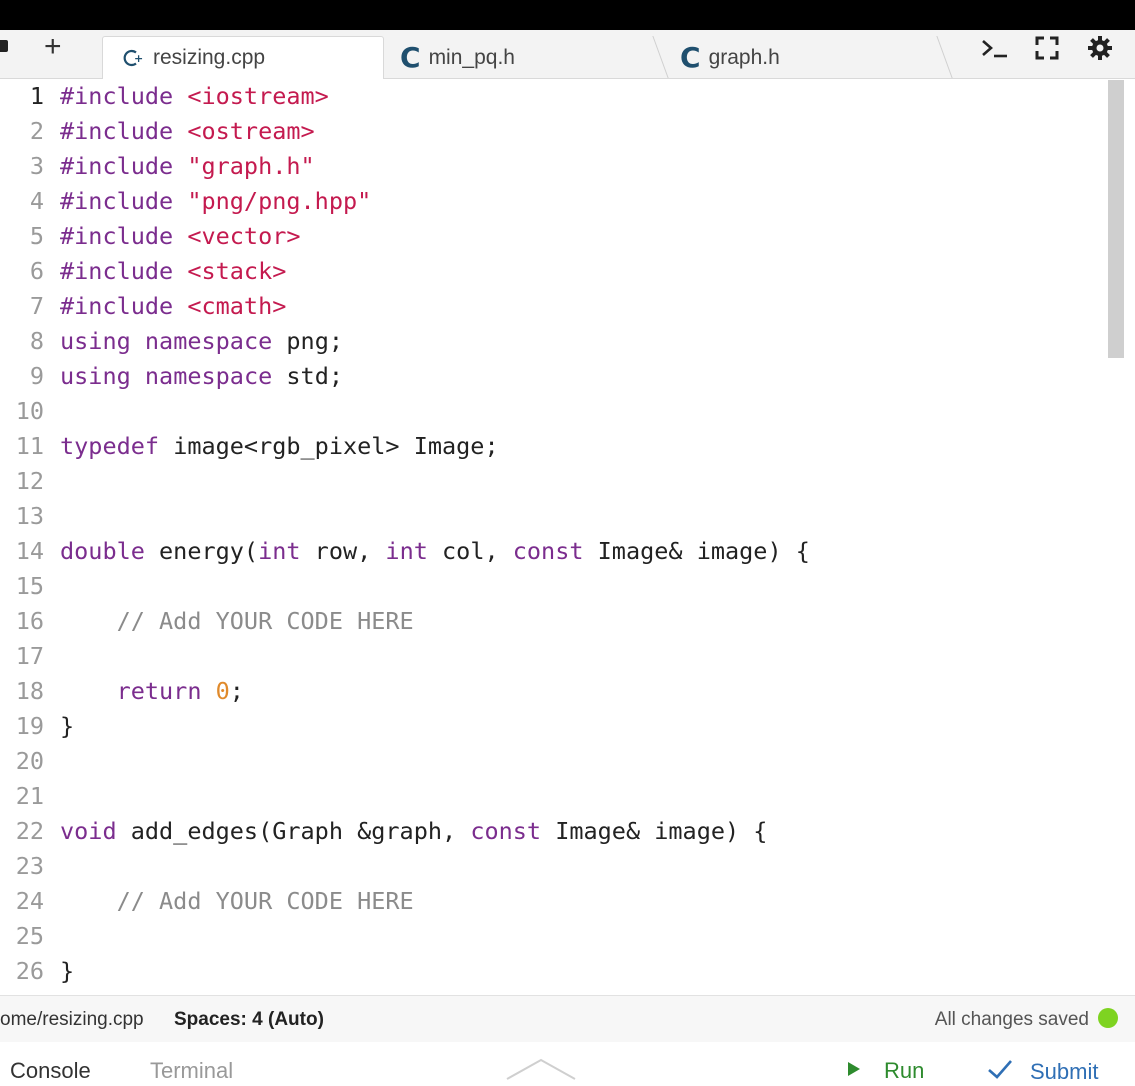 The image size is (1135, 1086). I want to click on line-number: 11, so click(29, 446).